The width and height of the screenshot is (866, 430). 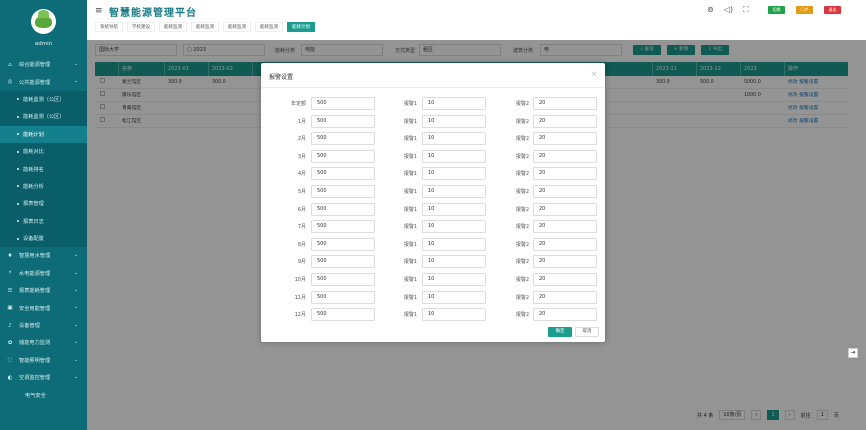 What do you see at coordinates (43, 325) in the screenshot?
I see `sidebar-item: ♪ 设备管理 ⌄` at bounding box center [43, 325].